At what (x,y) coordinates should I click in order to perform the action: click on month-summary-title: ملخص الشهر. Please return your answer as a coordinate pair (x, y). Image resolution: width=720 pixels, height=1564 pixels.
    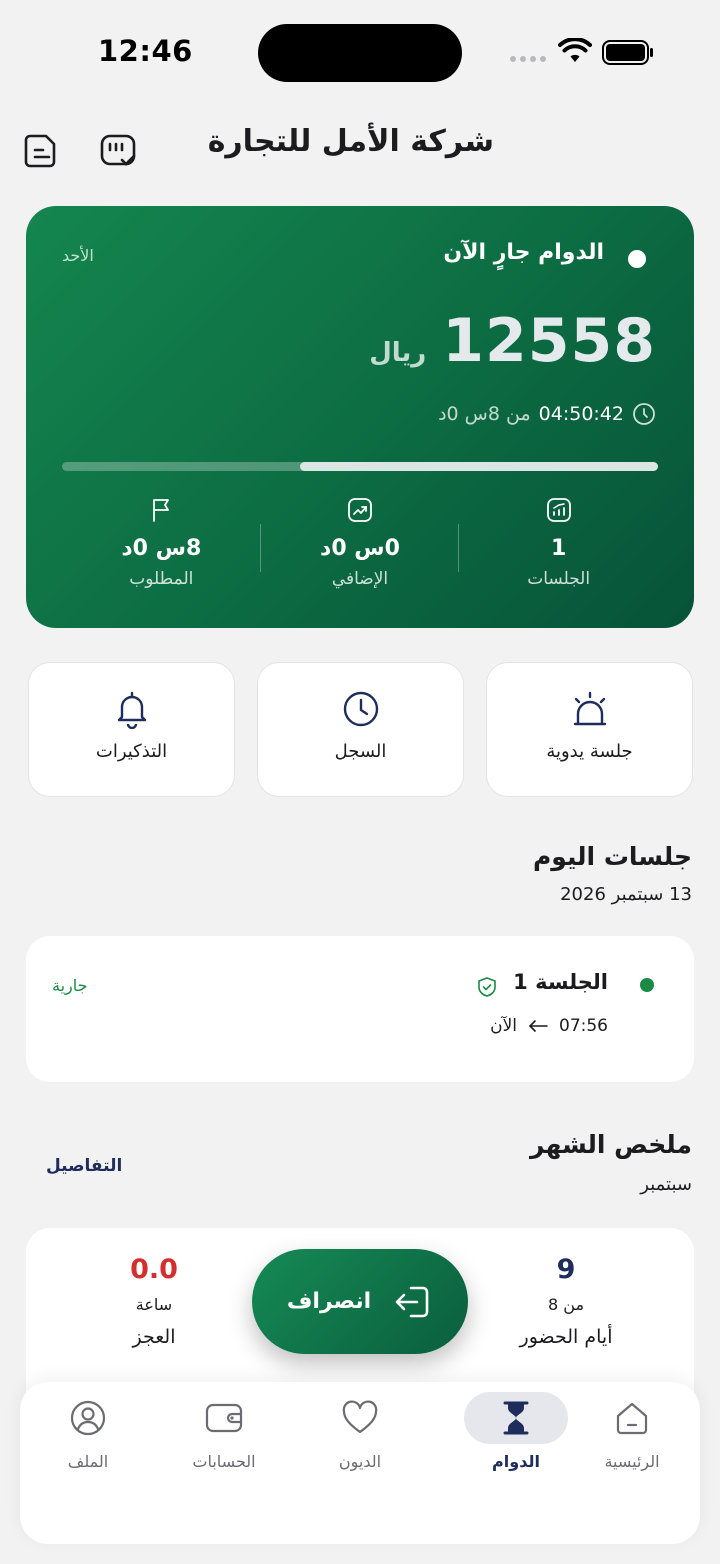
    Looking at the image, I should click on (611, 1144).